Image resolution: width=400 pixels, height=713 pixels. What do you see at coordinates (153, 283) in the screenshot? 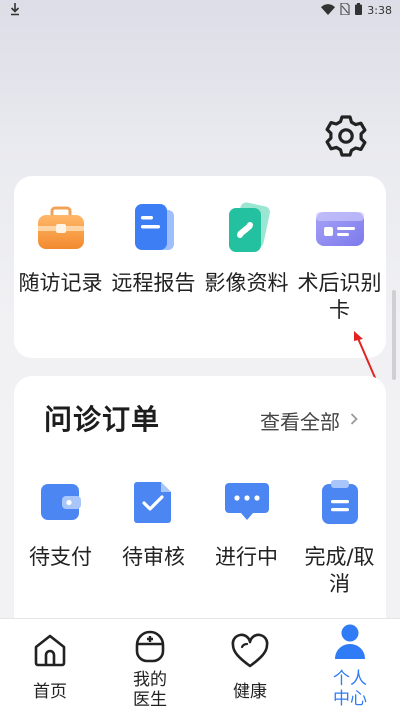
I see `service-label: 远程报告` at bounding box center [153, 283].